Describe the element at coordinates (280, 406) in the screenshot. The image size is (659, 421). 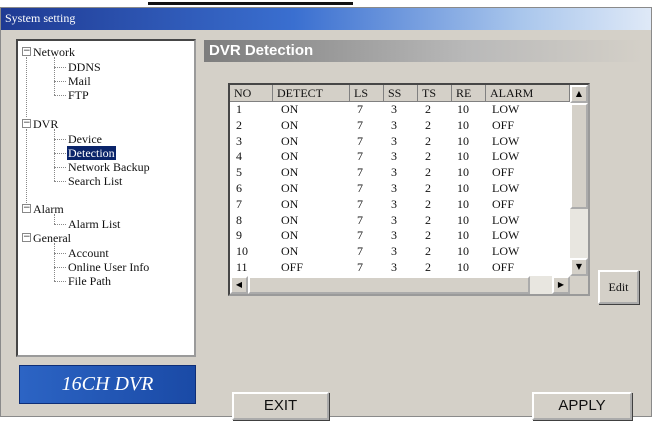
I see `exit-button: EXIT` at that location.